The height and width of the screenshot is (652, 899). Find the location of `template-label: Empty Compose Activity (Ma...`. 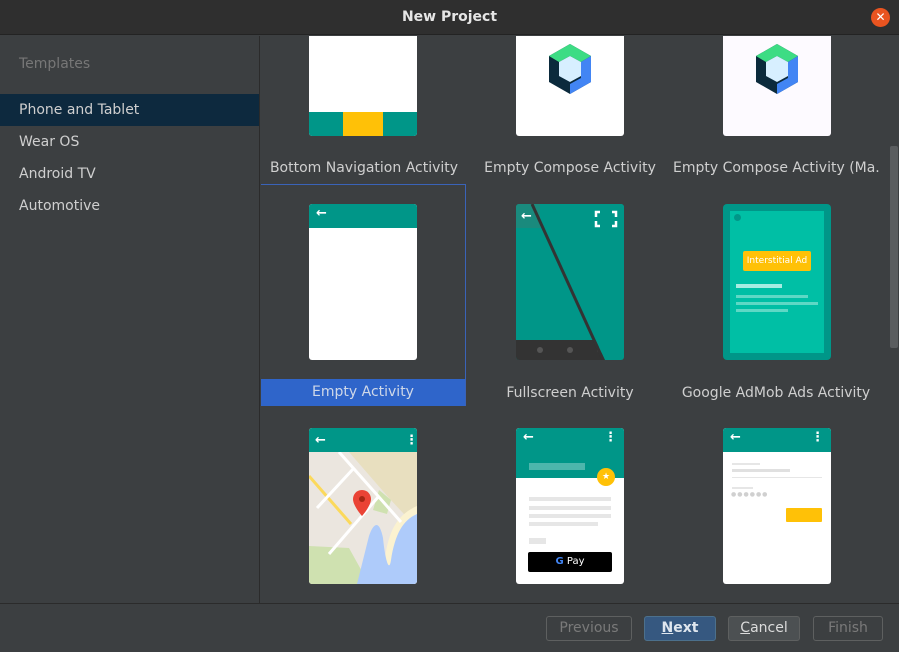

template-label: Empty Compose Activity (Ma... is located at coordinates (776, 168).